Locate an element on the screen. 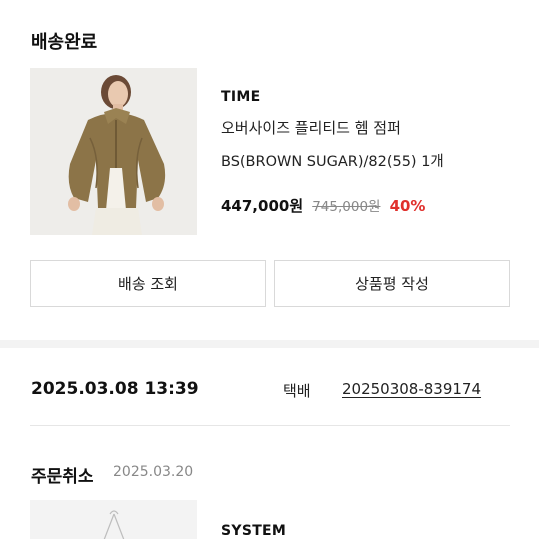  model-jacket-photo is located at coordinates (113, 151).